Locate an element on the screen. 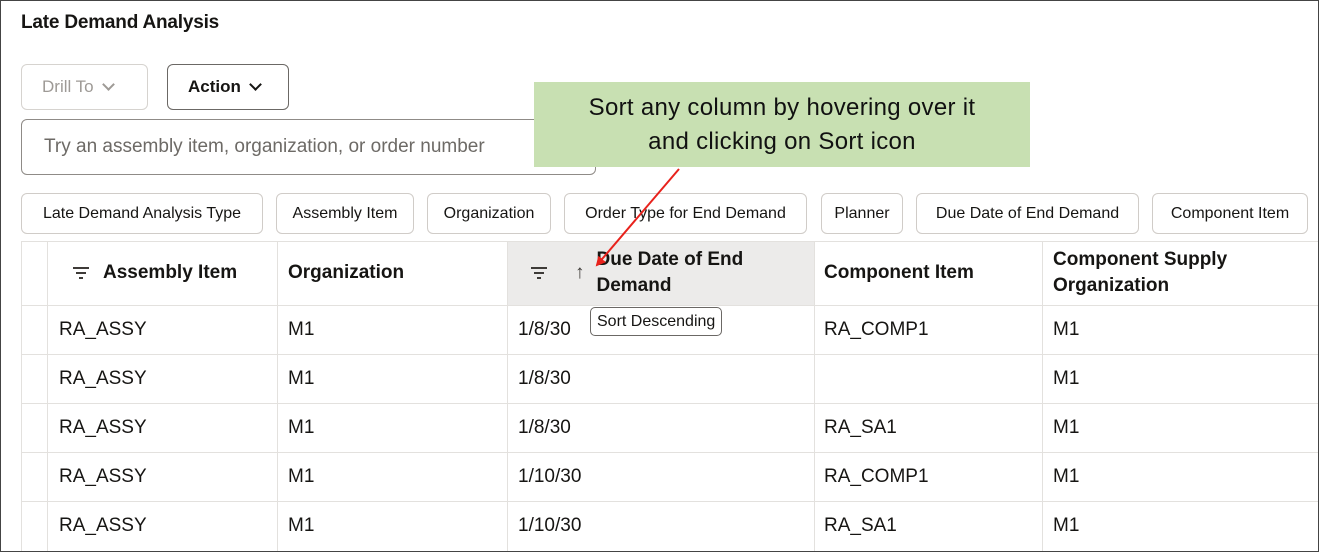  filter-chip-label: Planner is located at coordinates (862, 213).